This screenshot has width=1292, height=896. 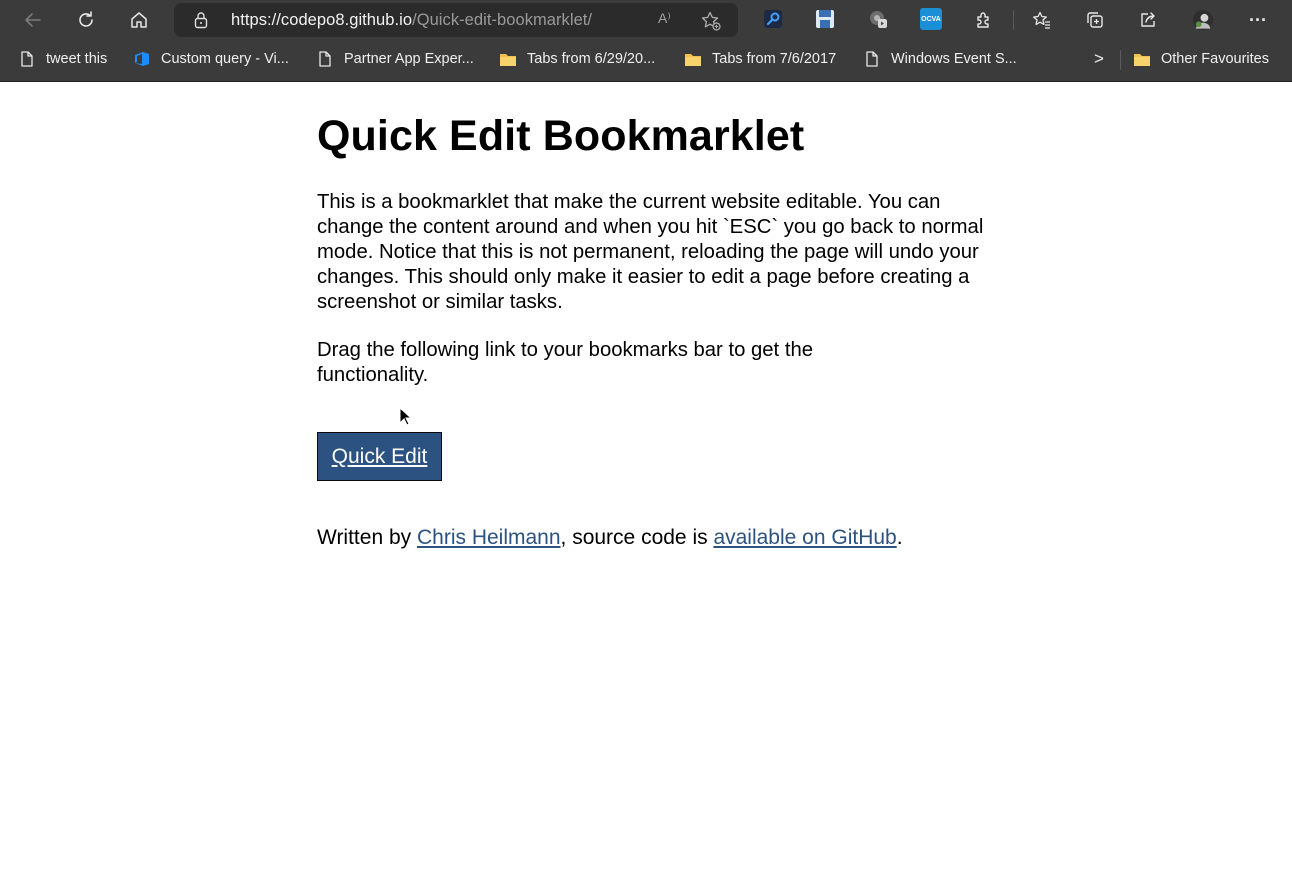 I want to click on favorite-item-tabs-7-6: Tabs from 7/6/2017, so click(x=760, y=59).